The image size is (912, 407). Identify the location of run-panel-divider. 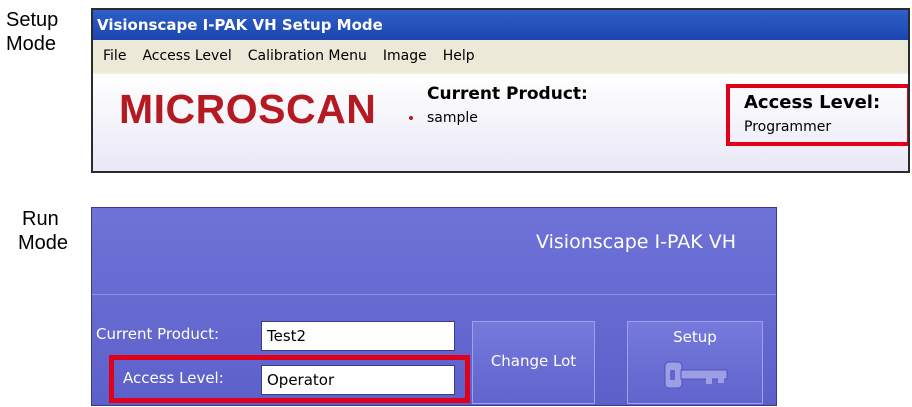
(434, 294).